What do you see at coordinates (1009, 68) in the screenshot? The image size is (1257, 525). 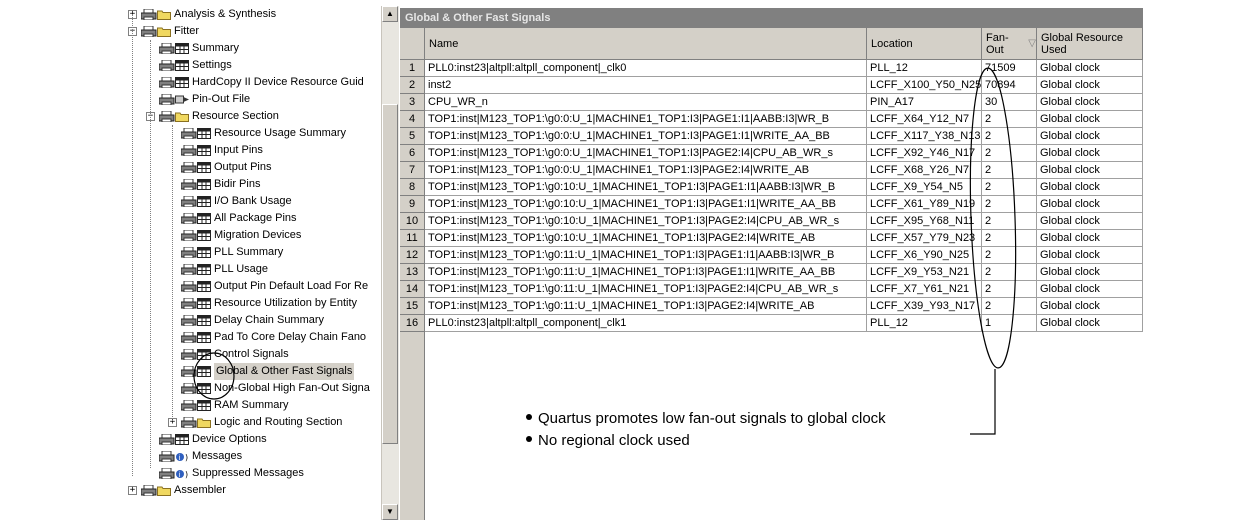 I see `cell-fanout: 71509` at bounding box center [1009, 68].